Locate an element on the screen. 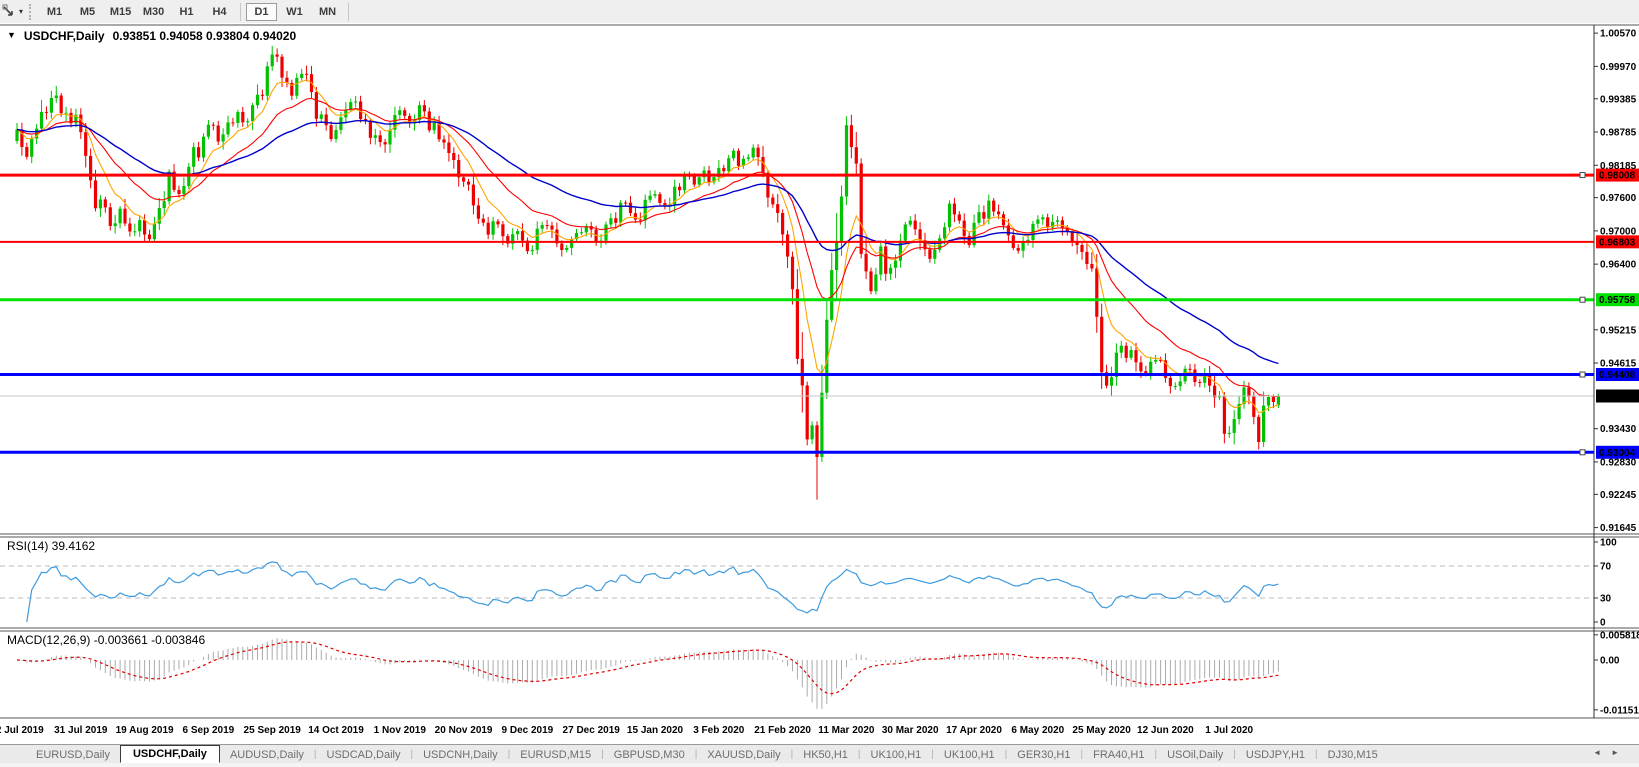  timeframe-button-h1: H1 is located at coordinates (186, 12).